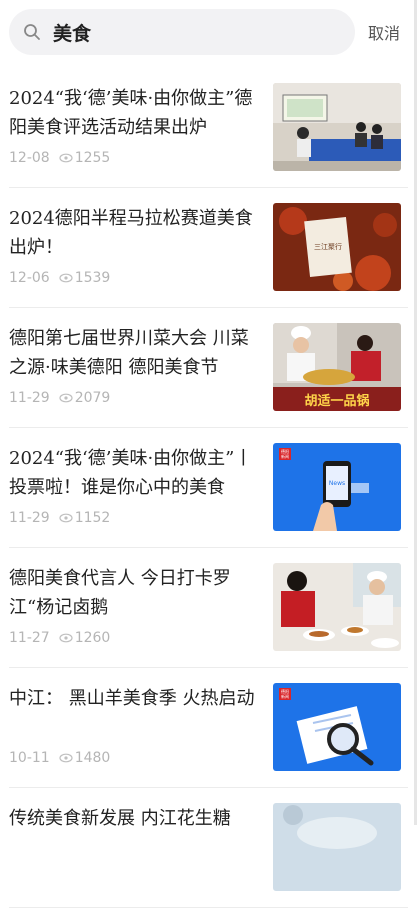  What do you see at coordinates (328, 246) in the screenshot?
I see `box-label: 三江聚行` at bounding box center [328, 246].